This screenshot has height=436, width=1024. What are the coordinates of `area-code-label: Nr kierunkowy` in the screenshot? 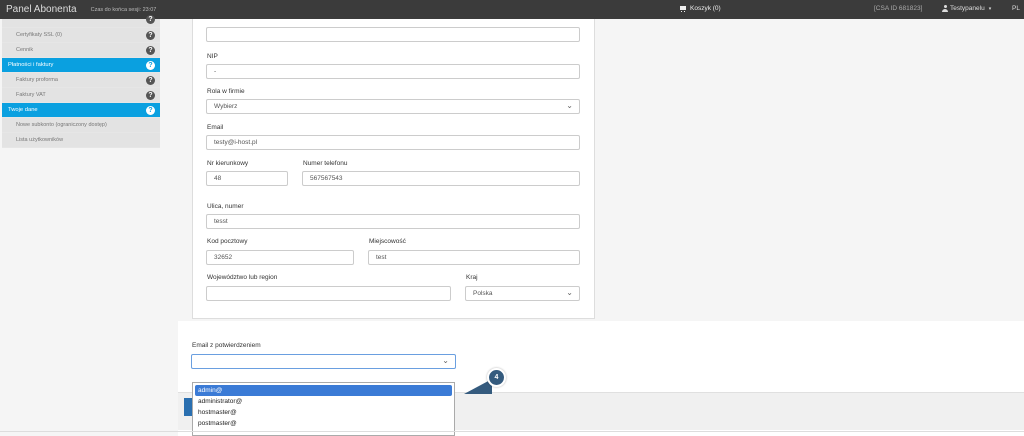 It's located at (228, 163).